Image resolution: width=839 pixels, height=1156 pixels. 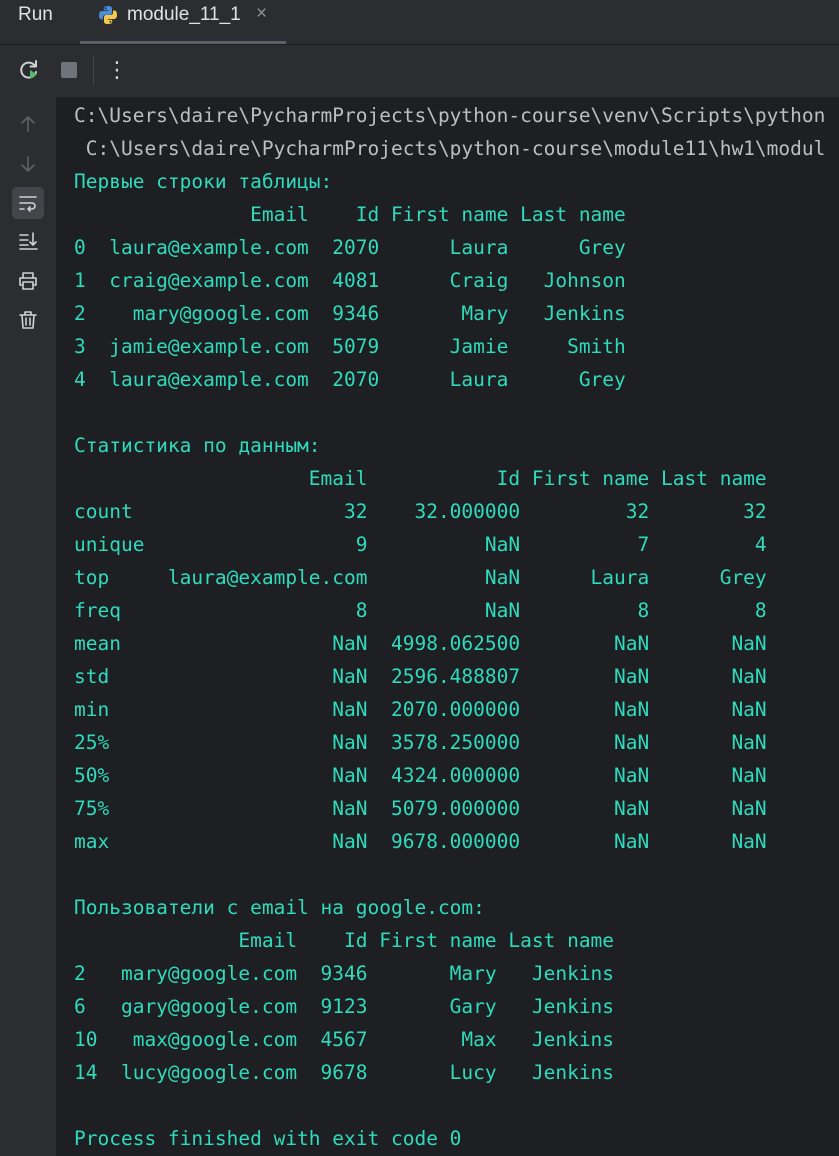 What do you see at coordinates (420, 610) in the screenshot?
I see `console-line: freq 8 NaN 8 8` at bounding box center [420, 610].